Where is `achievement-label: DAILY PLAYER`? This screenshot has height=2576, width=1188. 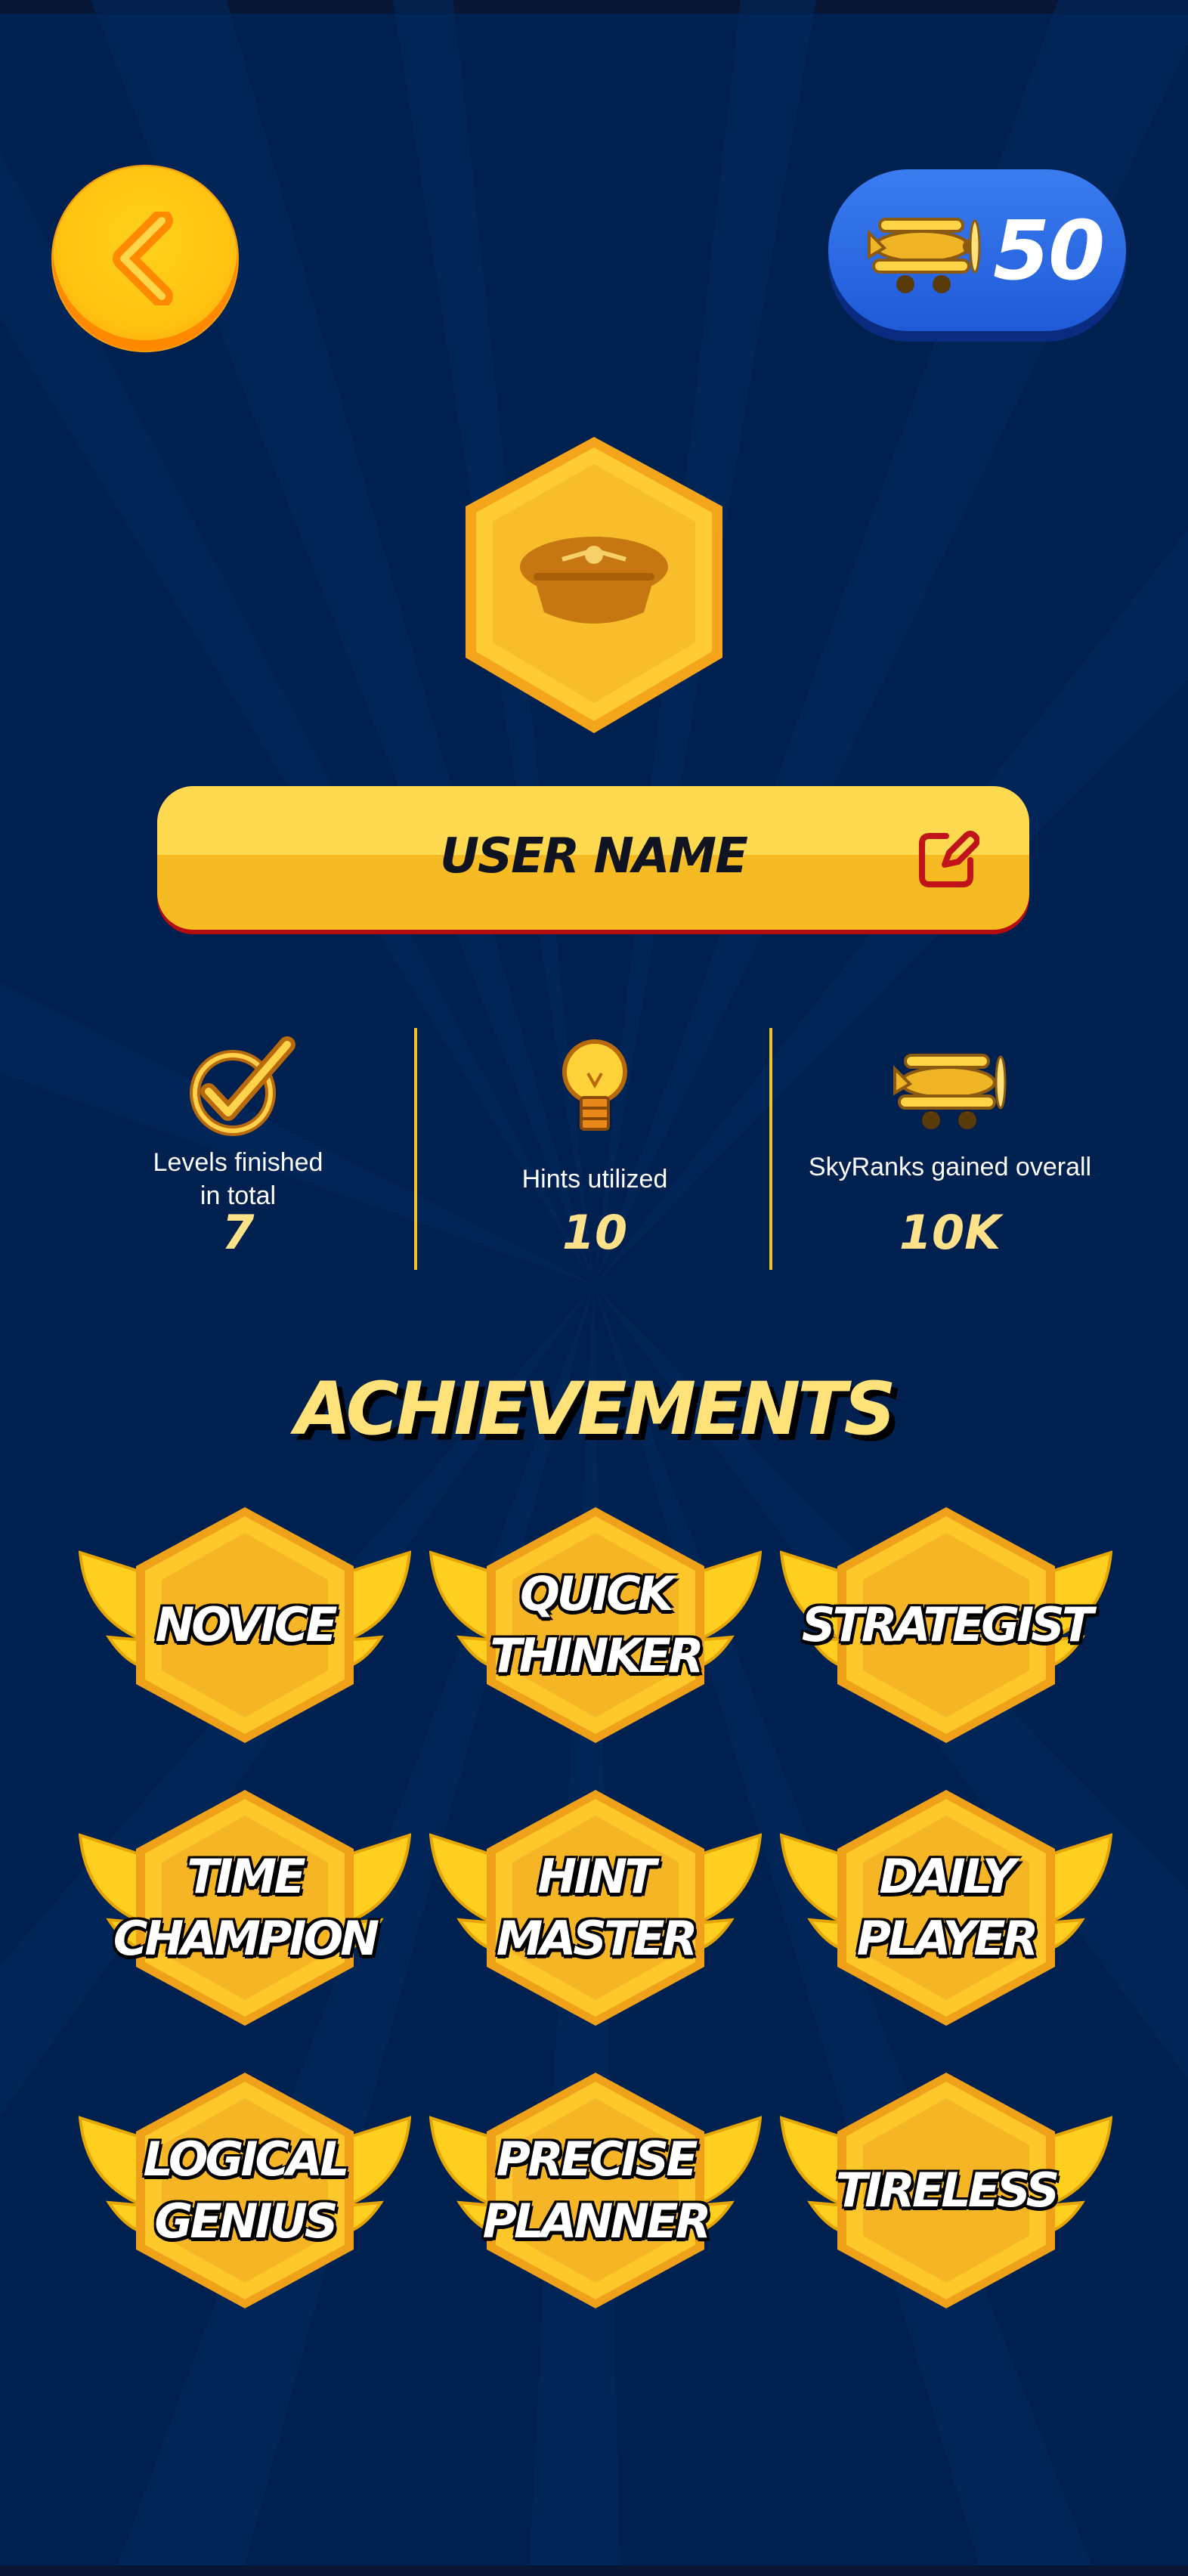
achievement-label: DAILY PLAYER is located at coordinates (948, 1907).